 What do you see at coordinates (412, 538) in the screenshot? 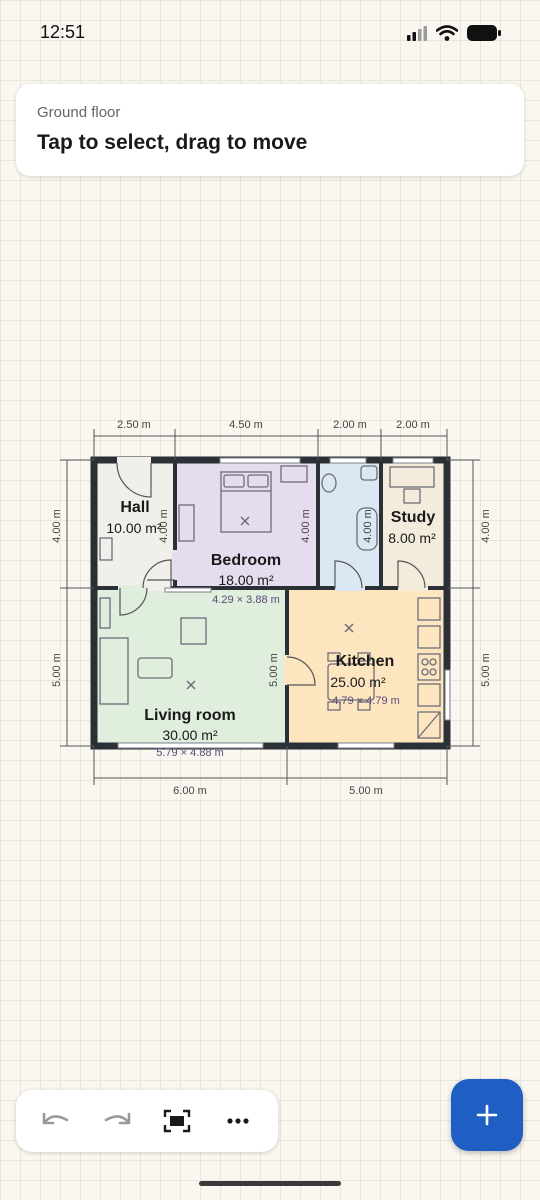
I see `study-area: 8.00 m²` at bounding box center [412, 538].